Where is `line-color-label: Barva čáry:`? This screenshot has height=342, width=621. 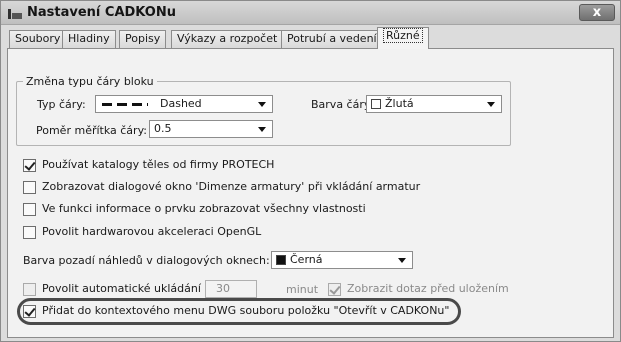 line-color-label: Barva čáry: is located at coordinates (342, 104).